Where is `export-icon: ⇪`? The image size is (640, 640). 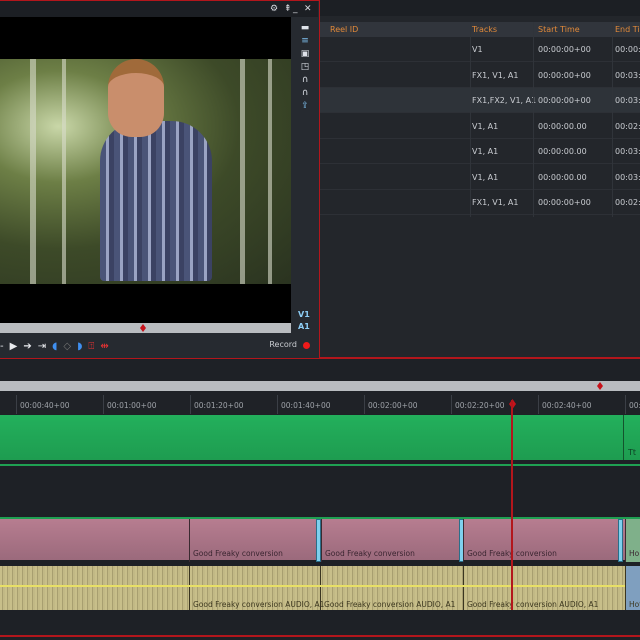 export-icon: ⇪ is located at coordinates (305, 106).